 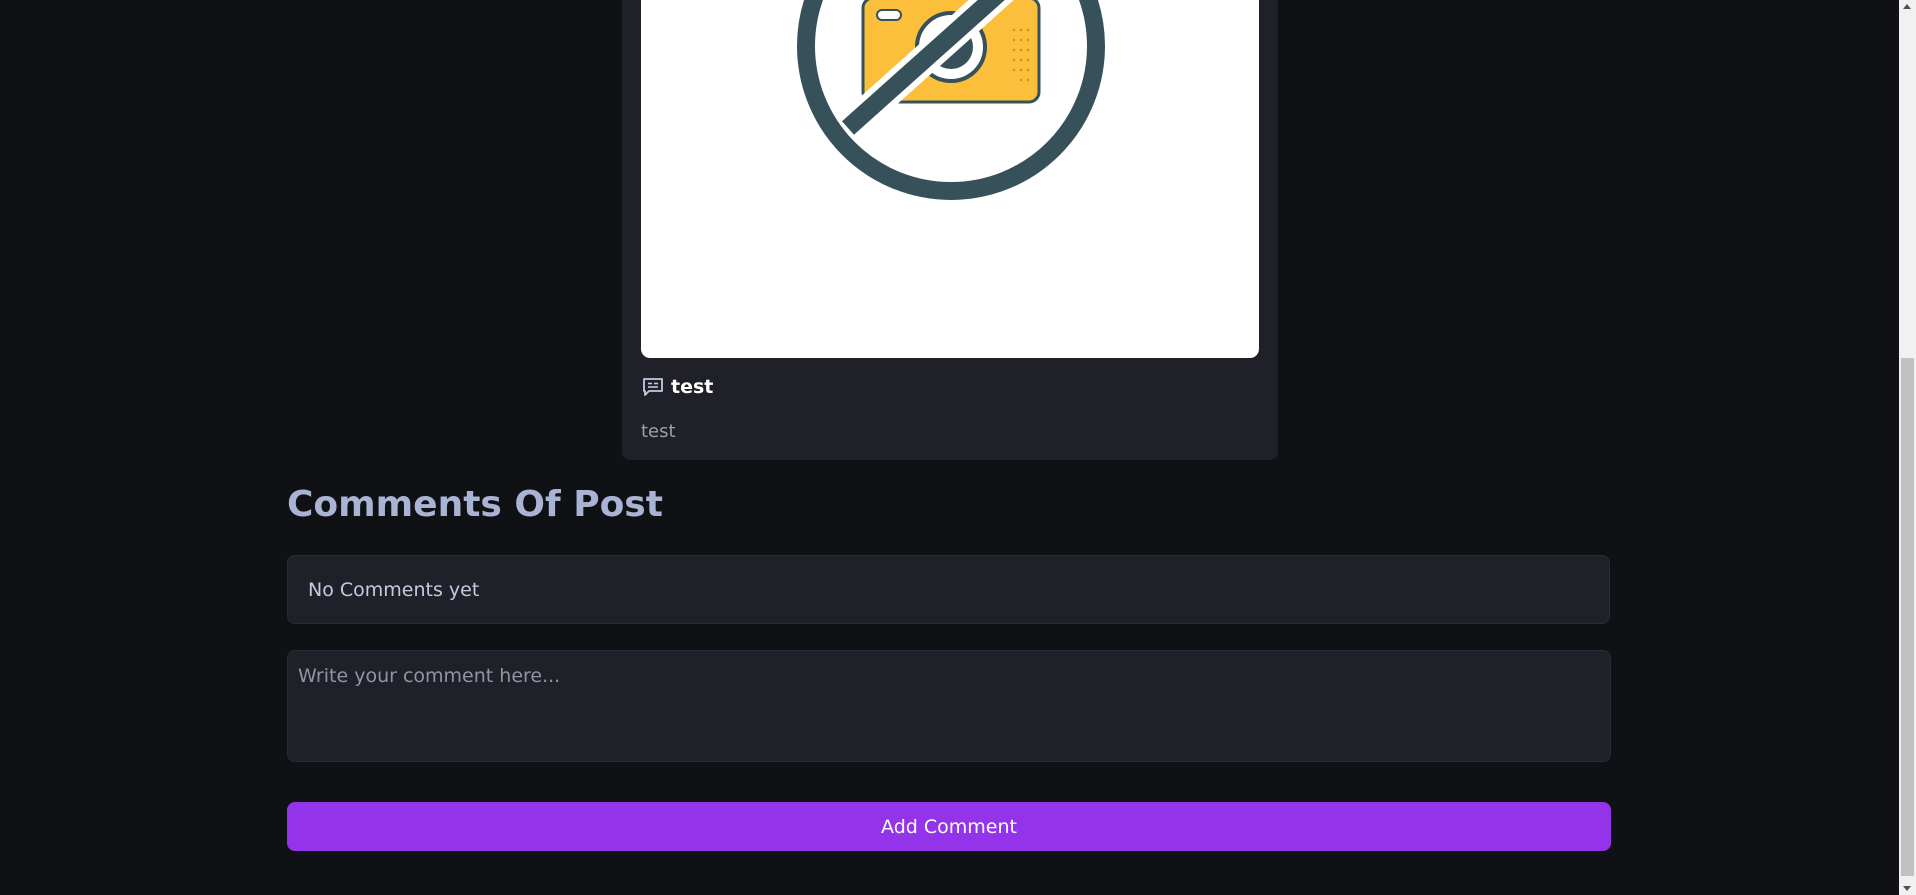 What do you see at coordinates (653, 387) in the screenshot?
I see `chat-message-icon` at bounding box center [653, 387].